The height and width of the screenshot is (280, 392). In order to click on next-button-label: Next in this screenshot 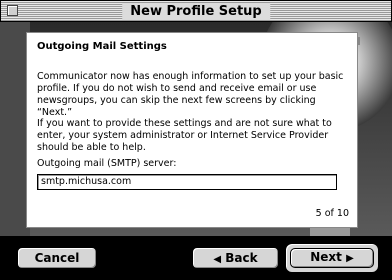, I will do `click(326, 257)`.